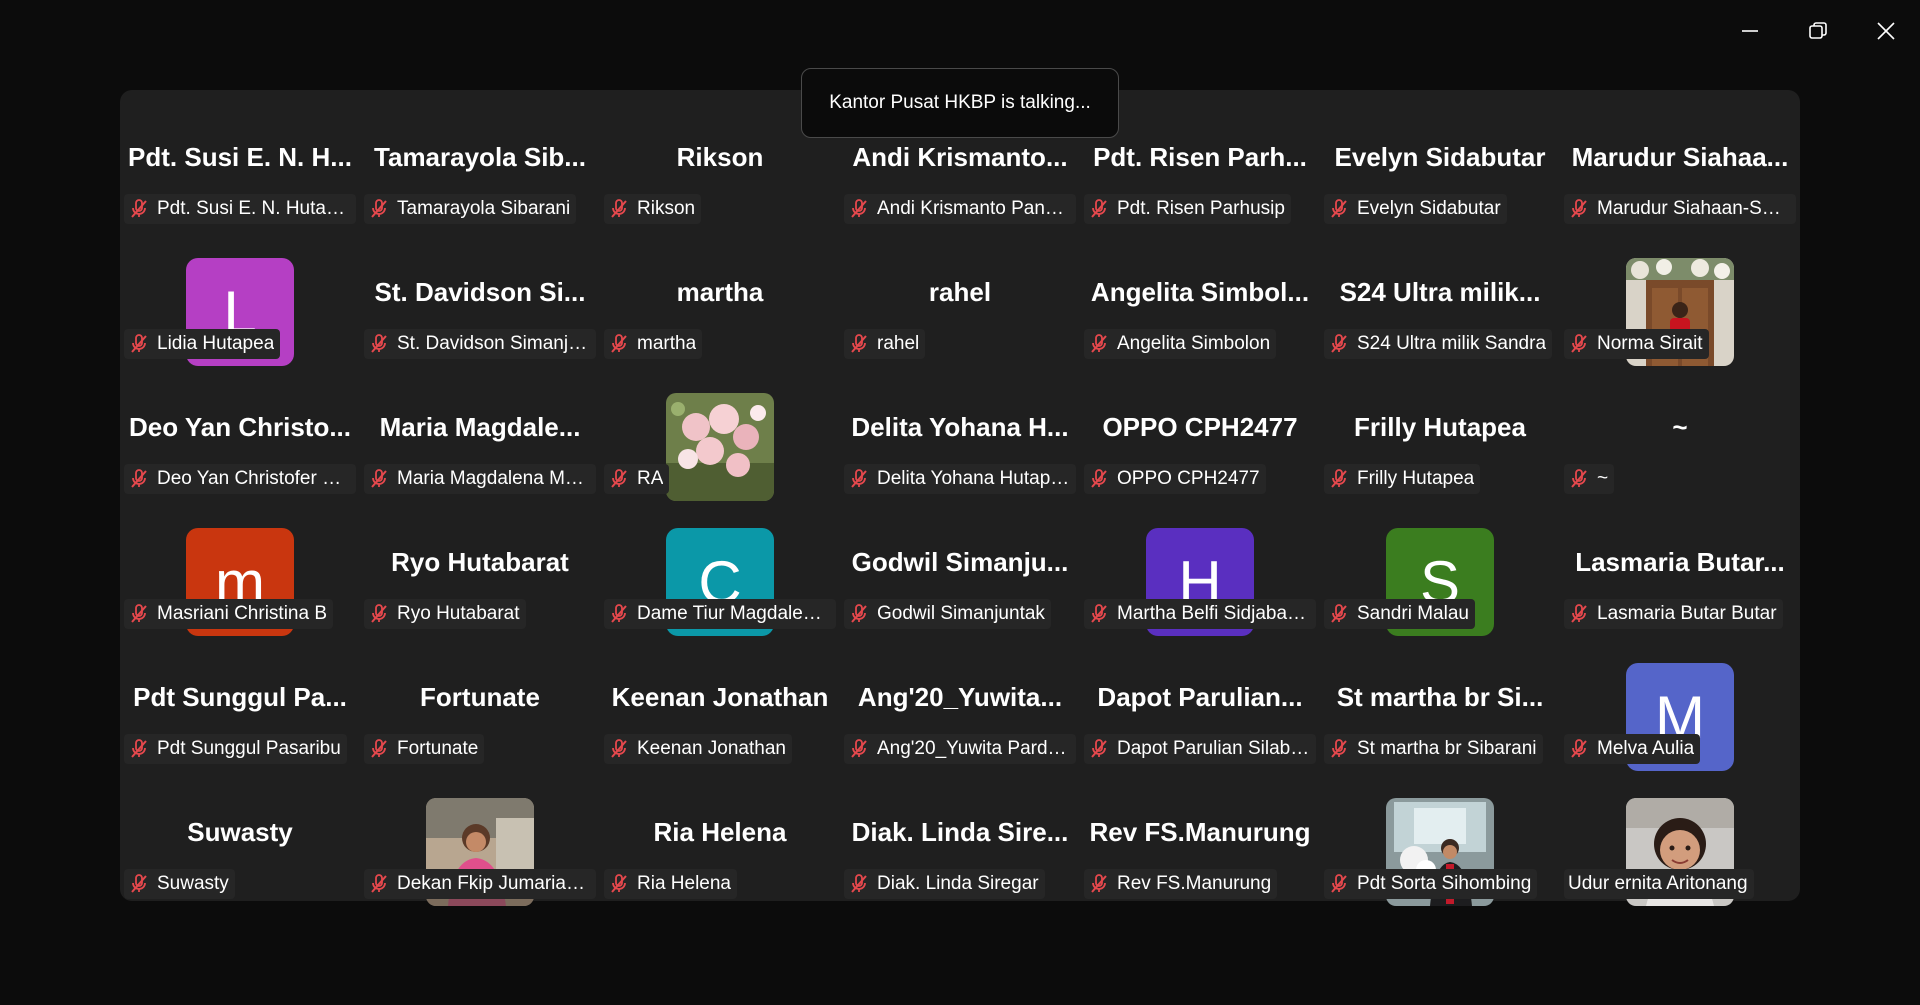  Describe the element at coordinates (1680, 331) in the screenshot. I see `participant-tile: Norma Sirait` at that location.